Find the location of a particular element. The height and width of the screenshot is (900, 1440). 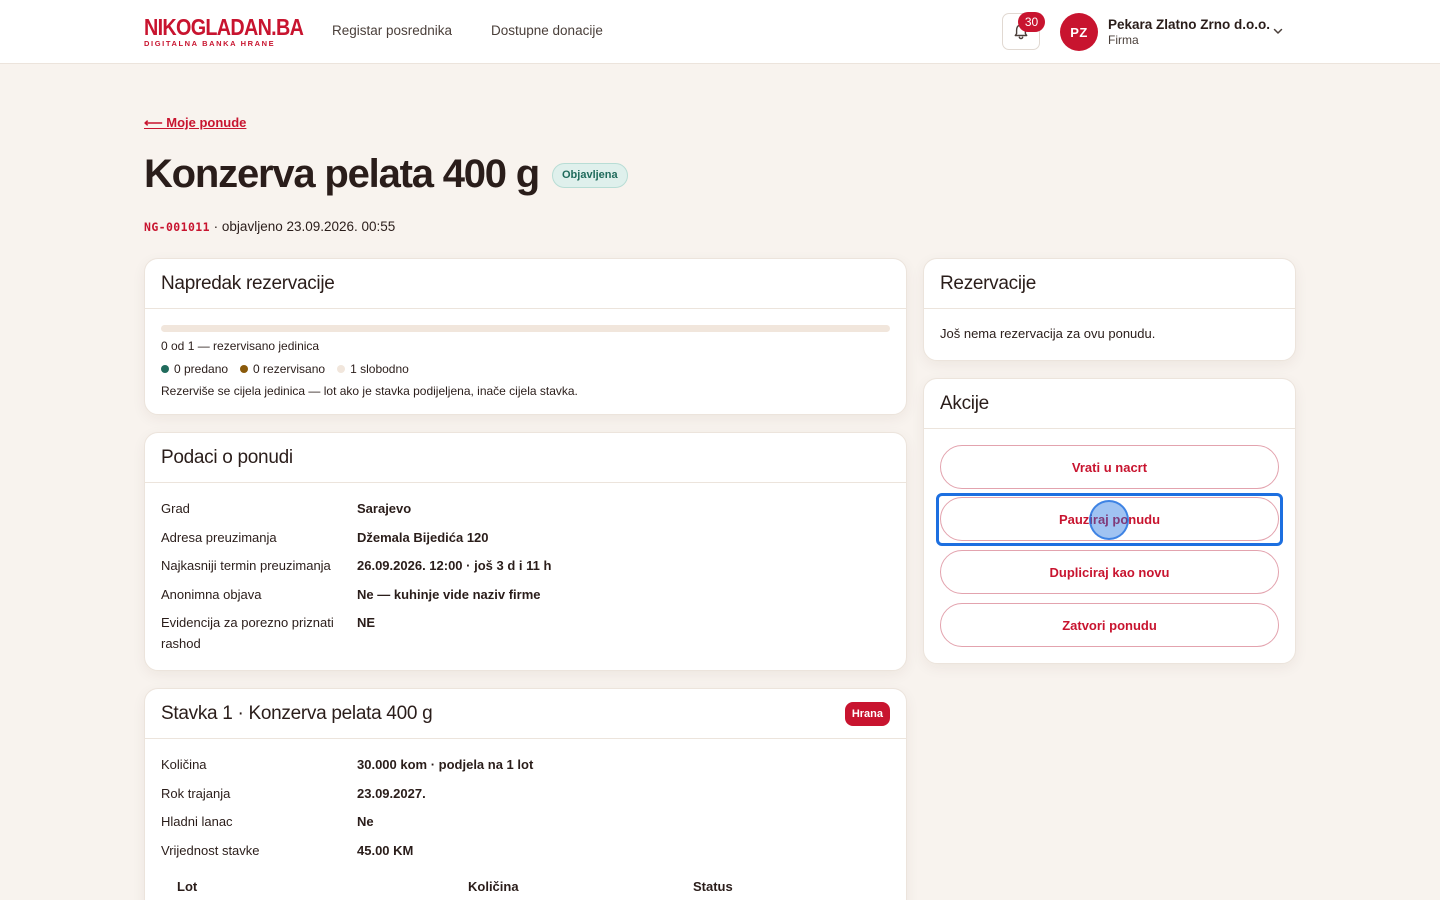

legend-reserved-label: 0 rezervisano is located at coordinates (289, 369).